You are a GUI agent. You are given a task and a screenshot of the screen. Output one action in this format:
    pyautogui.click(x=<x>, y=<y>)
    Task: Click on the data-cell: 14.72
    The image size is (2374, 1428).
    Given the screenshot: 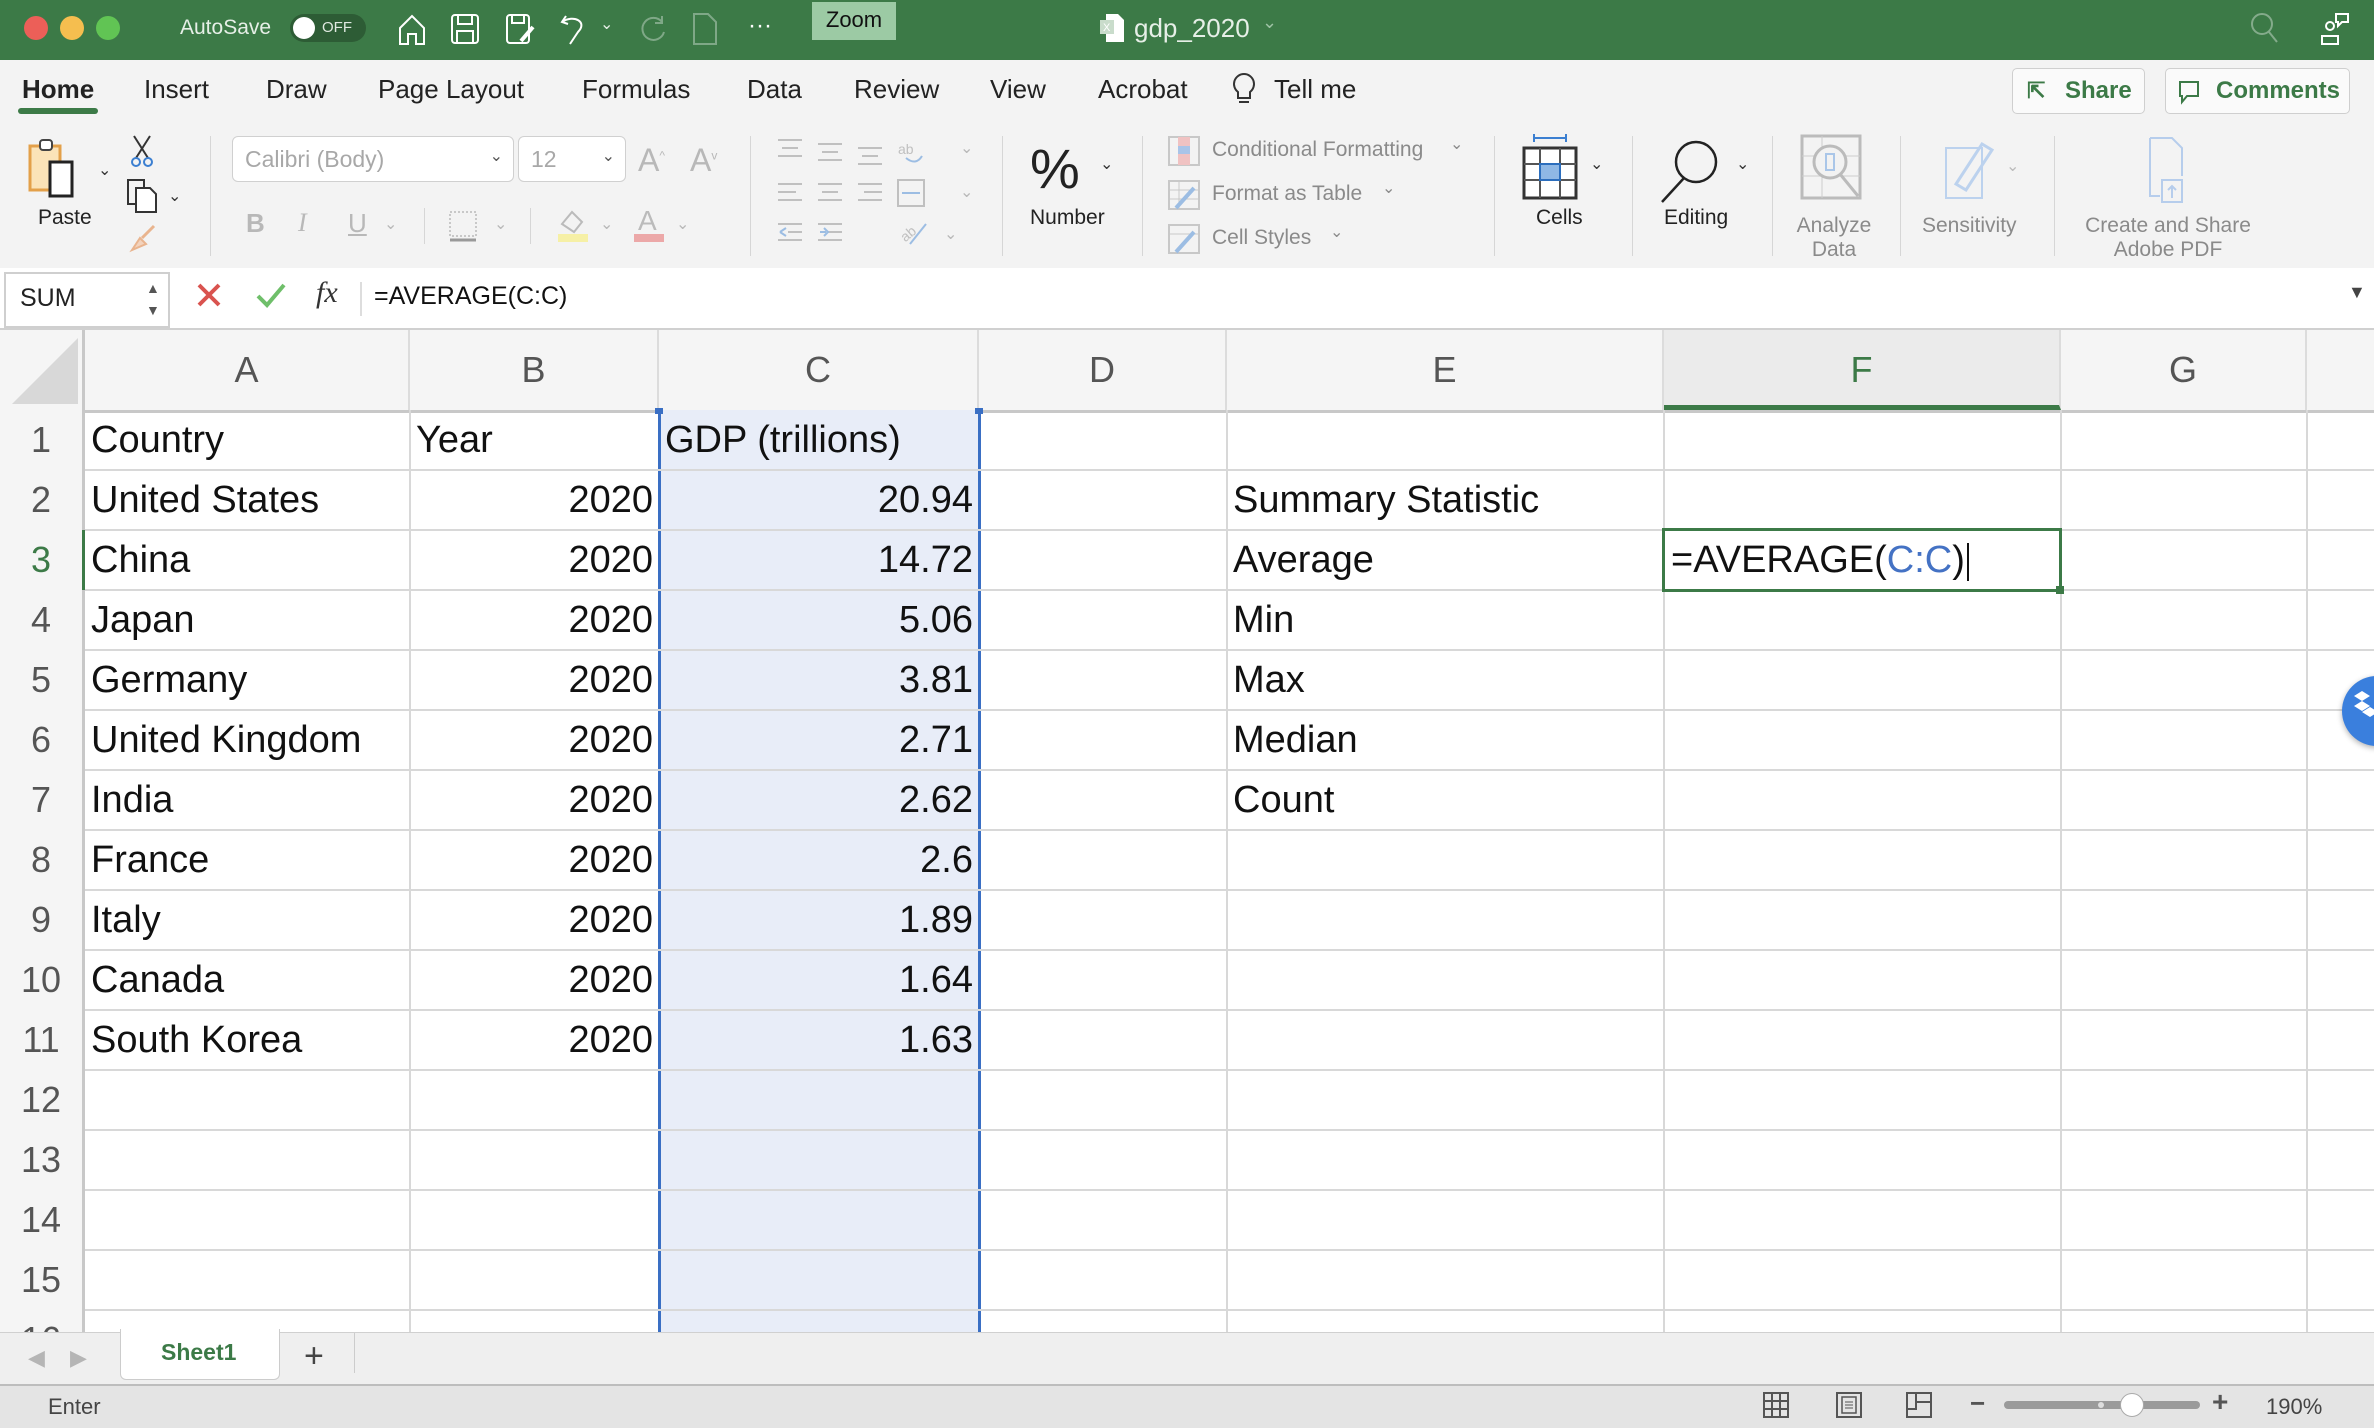 What is the action you would take?
    pyautogui.click(x=819, y=560)
    